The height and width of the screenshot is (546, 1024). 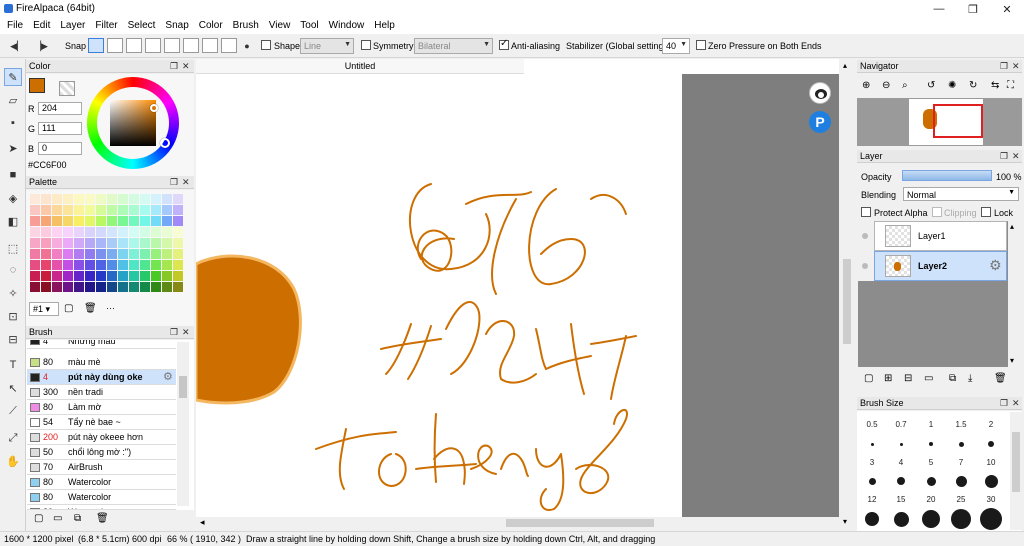 I want to click on opacity-slider, so click(x=947, y=175).